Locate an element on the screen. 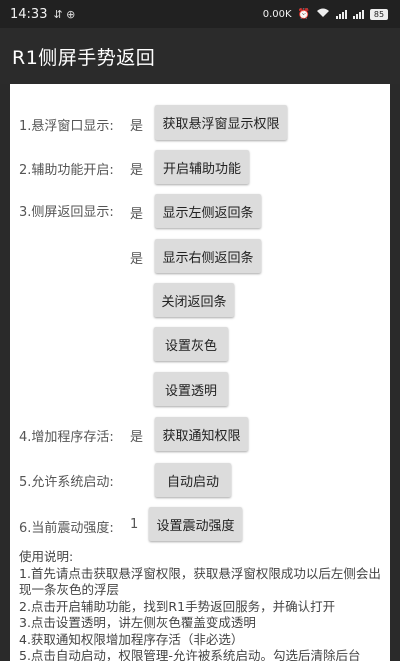 Image resolution: width=400 pixels, height=661 pixels. alarm-icon: ⏰ is located at coordinates (303, 14).